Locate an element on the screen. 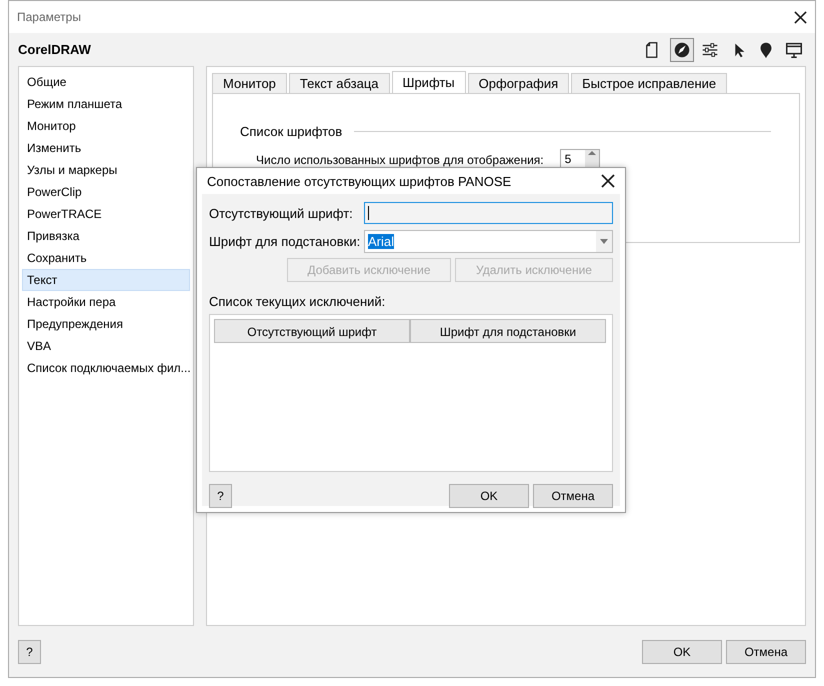 The width and height of the screenshot is (824, 686). tab: Шрифты is located at coordinates (429, 82).